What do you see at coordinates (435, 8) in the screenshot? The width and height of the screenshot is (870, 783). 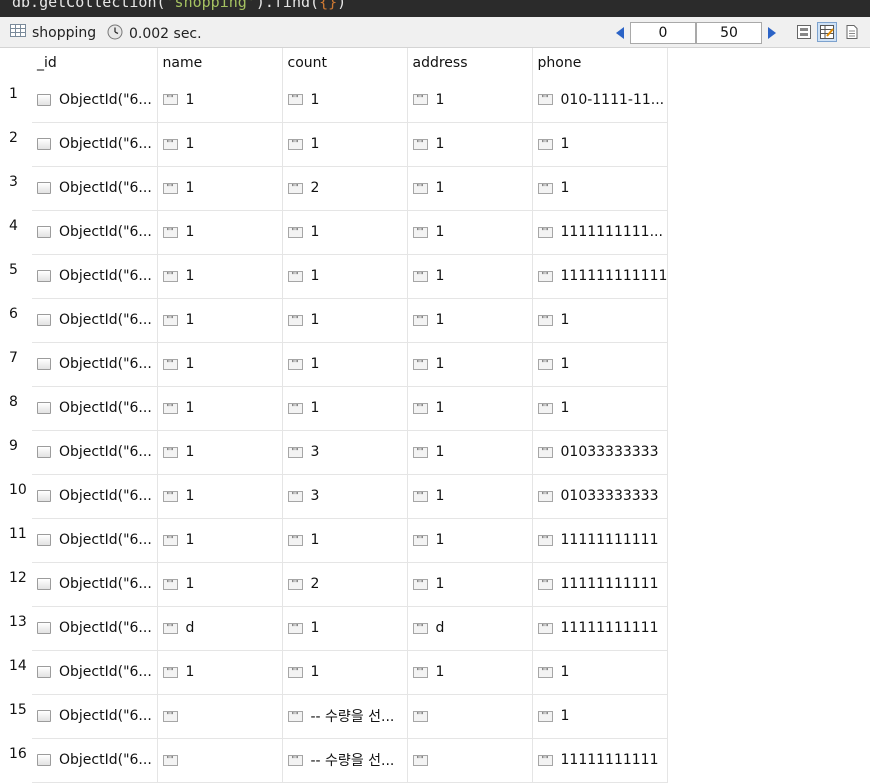 I see `query-editor: db.getCollection('shopping').find({})` at bounding box center [435, 8].